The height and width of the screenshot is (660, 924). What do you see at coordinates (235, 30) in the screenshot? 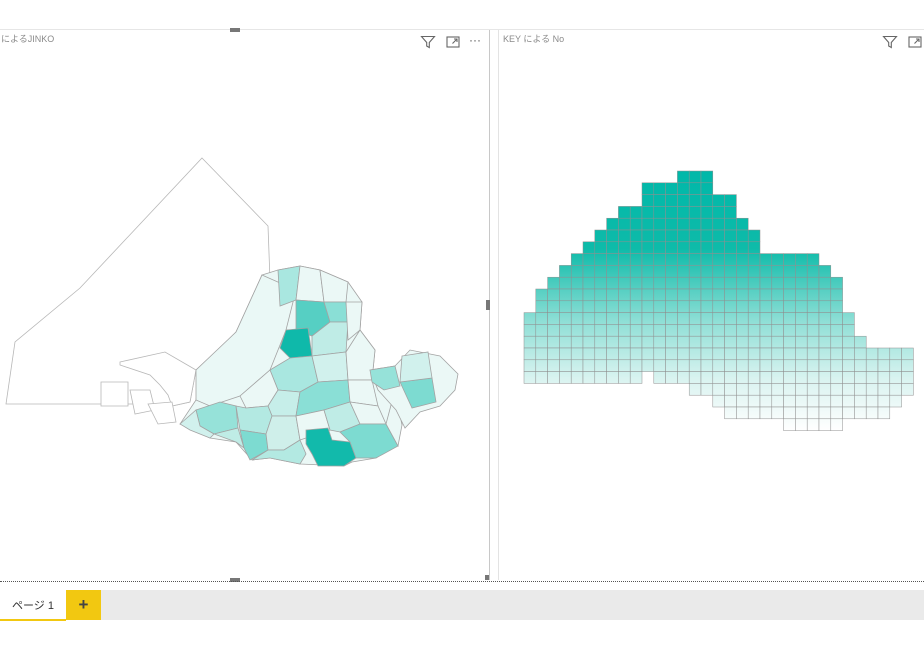
I see `resize-handle-top` at bounding box center [235, 30].